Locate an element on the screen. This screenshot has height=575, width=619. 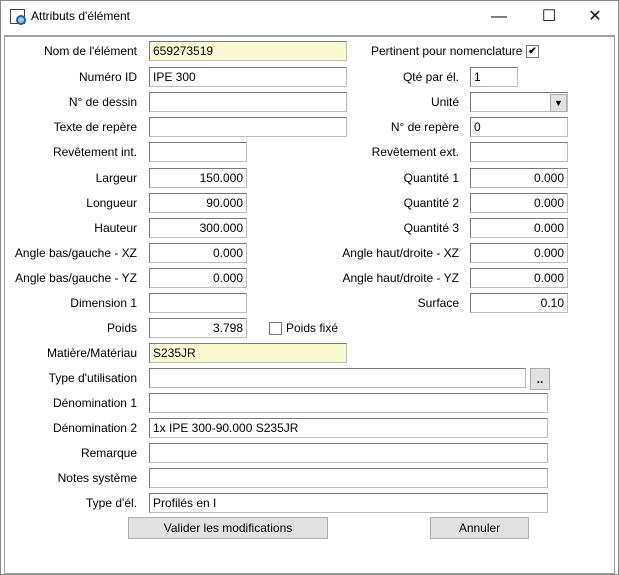
label-de-nomination-1: Dénomination 1 is located at coordinates (94, 403).